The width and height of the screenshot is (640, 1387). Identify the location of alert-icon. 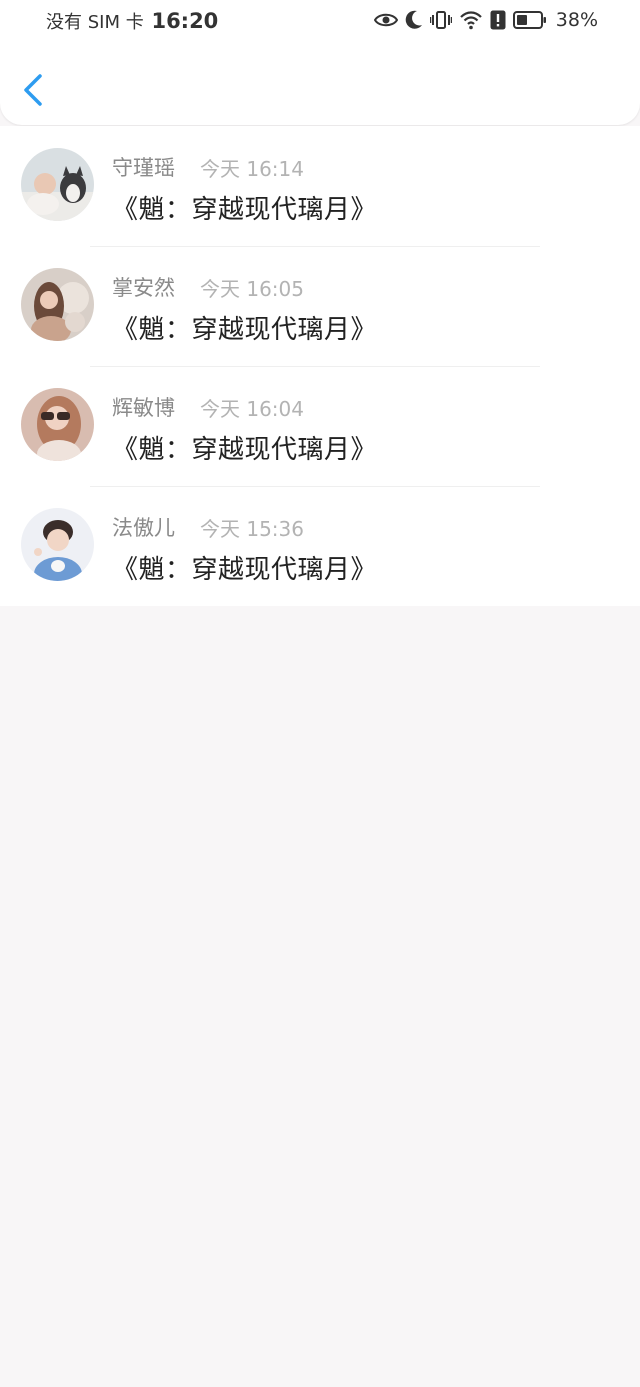
(498, 20).